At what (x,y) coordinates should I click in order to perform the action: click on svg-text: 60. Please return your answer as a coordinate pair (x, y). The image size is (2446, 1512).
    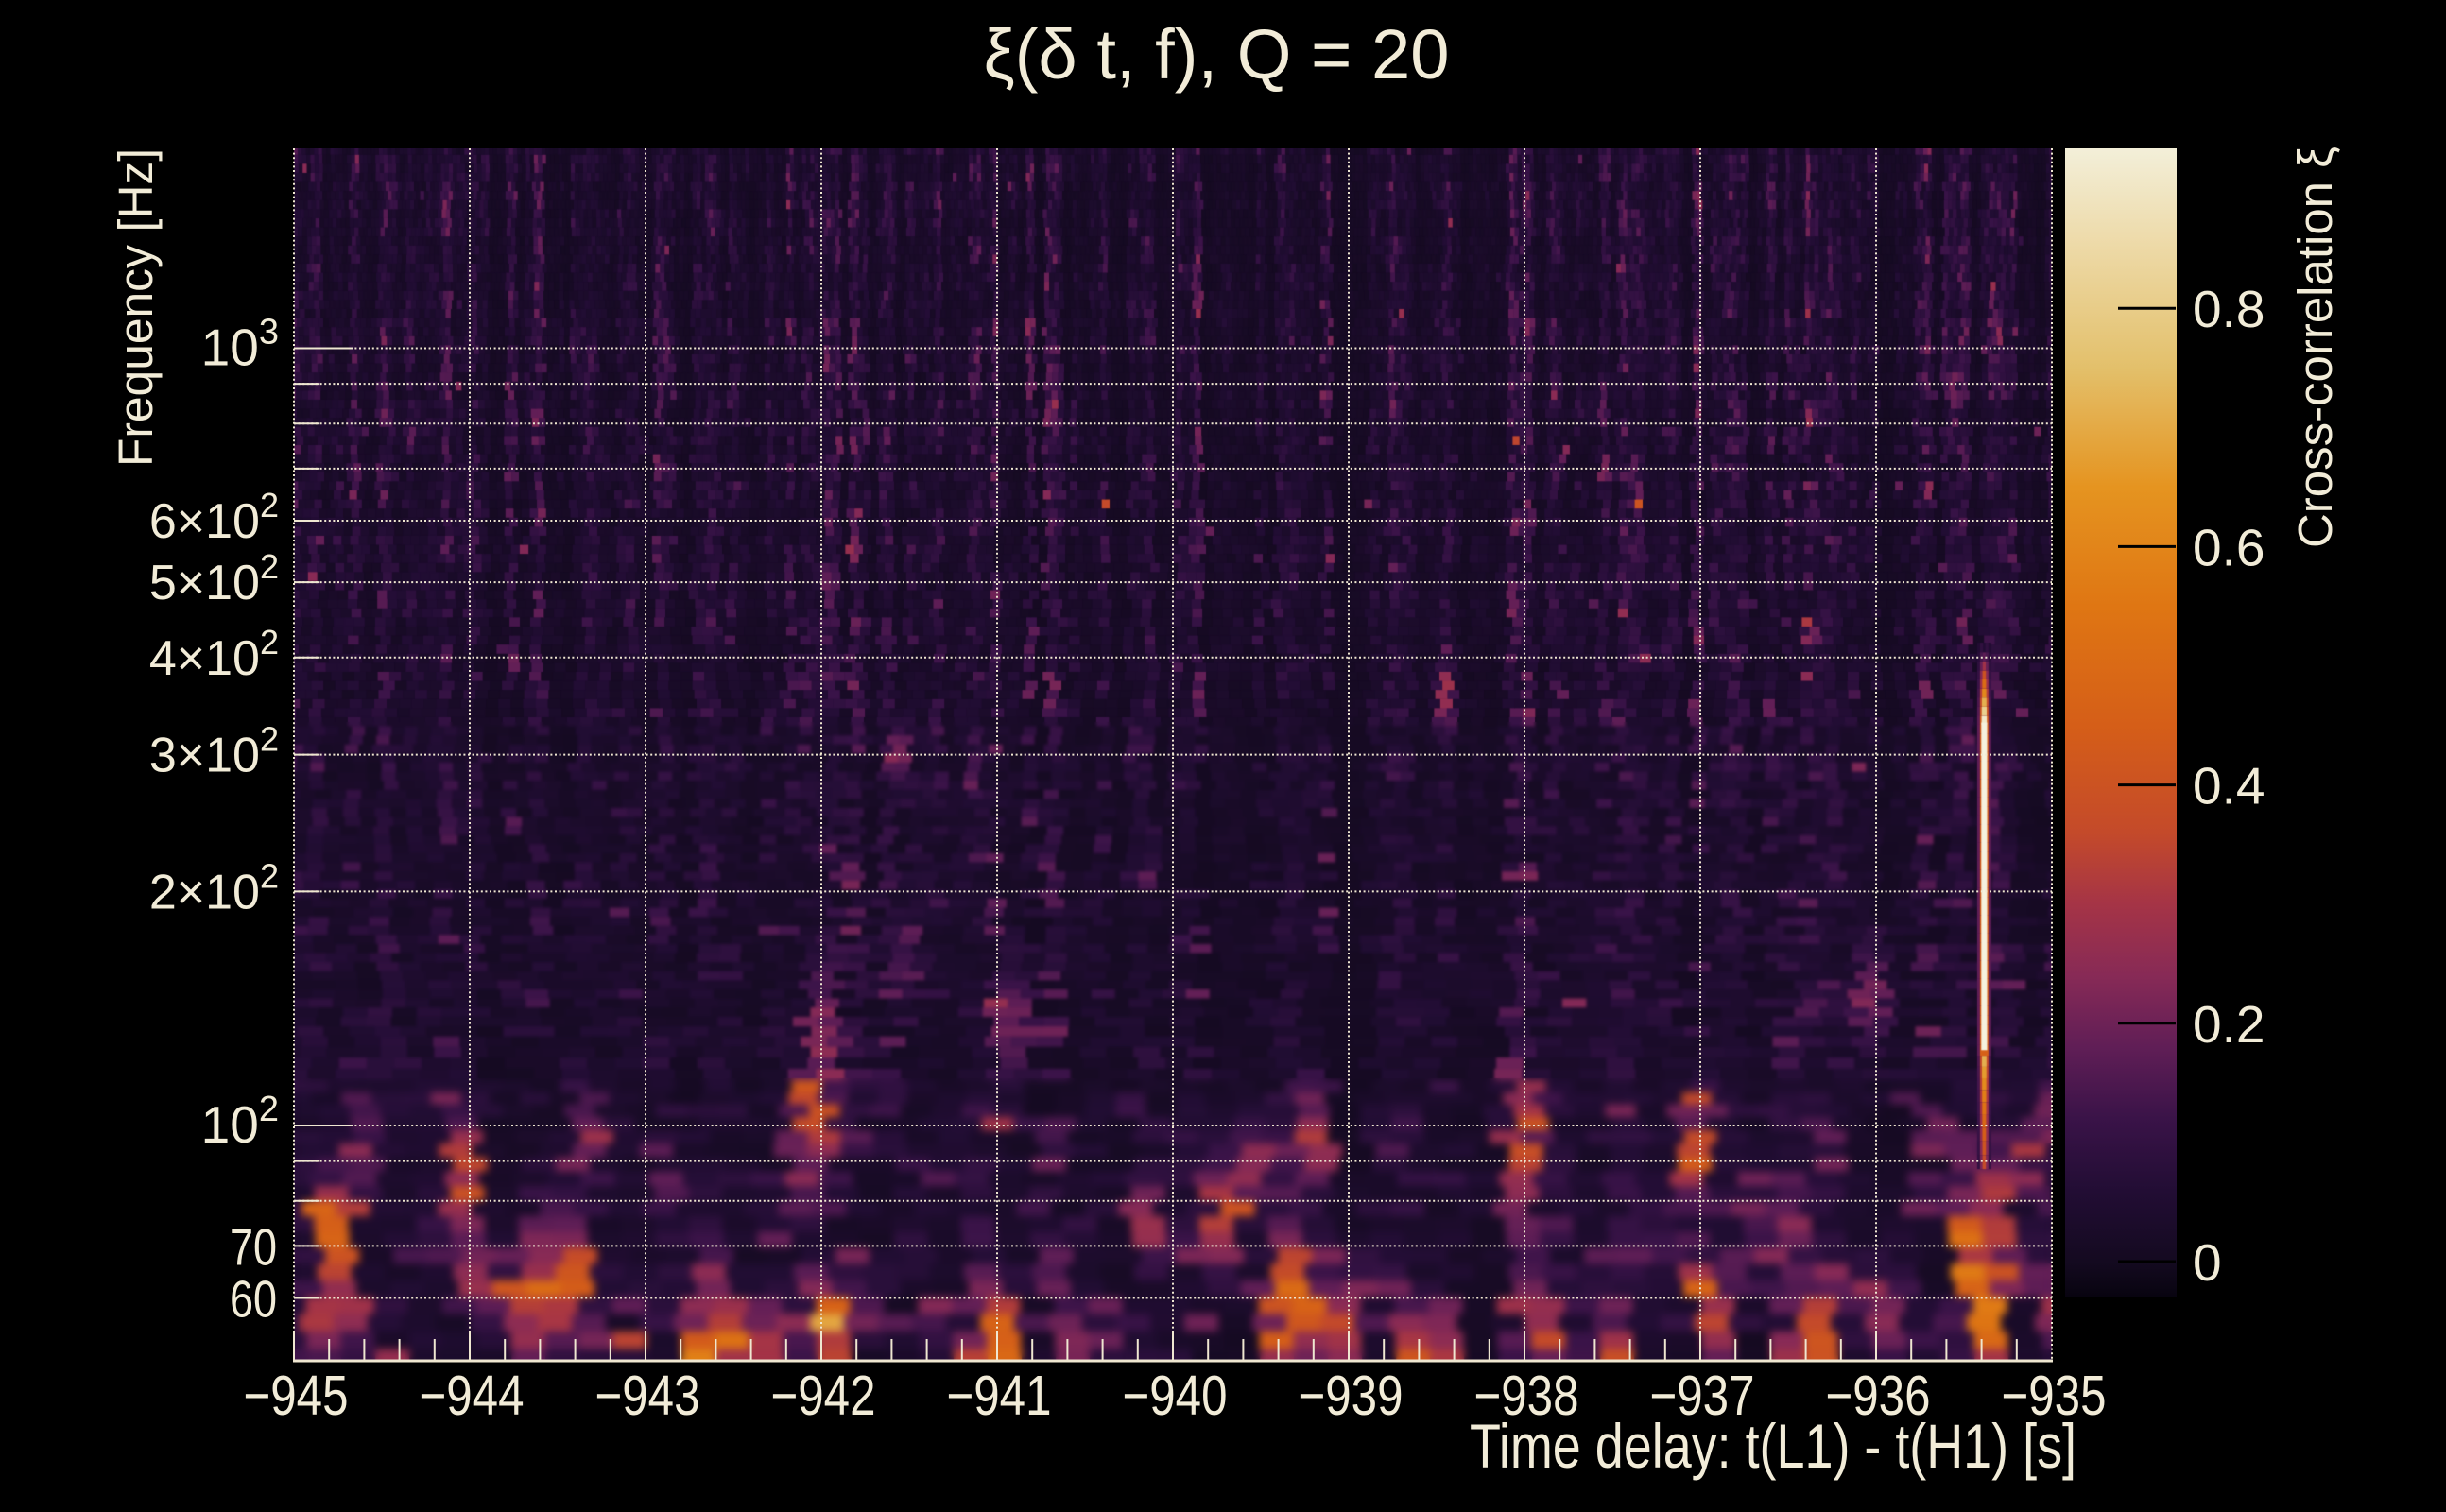
    Looking at the image, I should click on (253, 1298).